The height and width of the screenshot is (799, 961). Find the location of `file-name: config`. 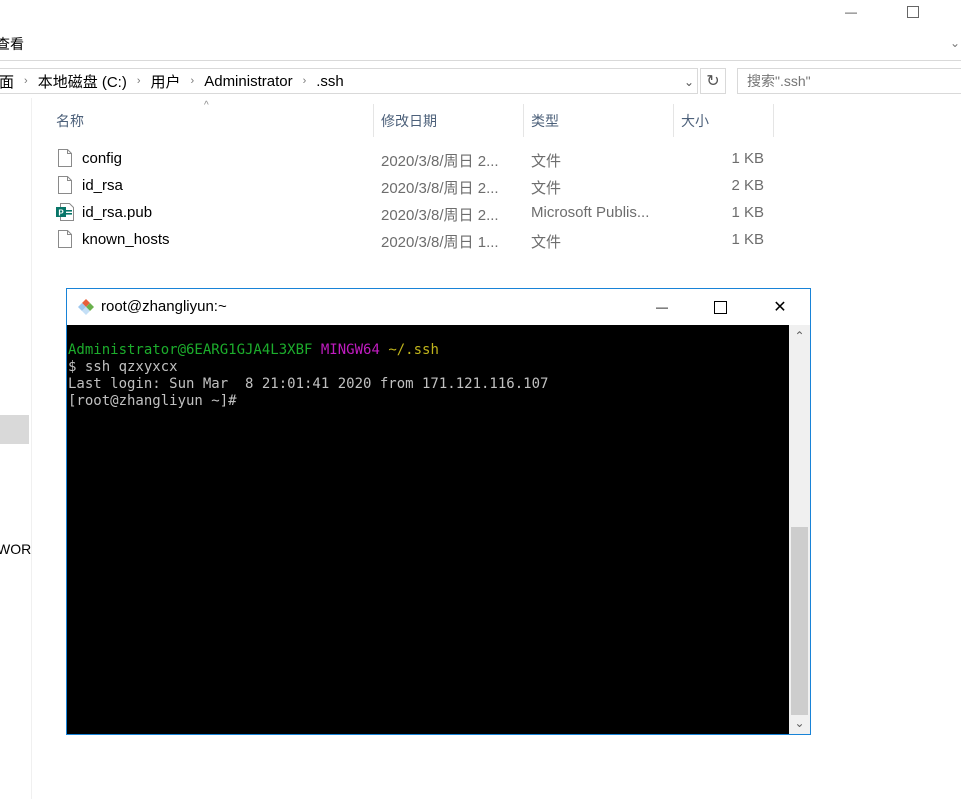

file-name: config is located at coordinates (102, 158).